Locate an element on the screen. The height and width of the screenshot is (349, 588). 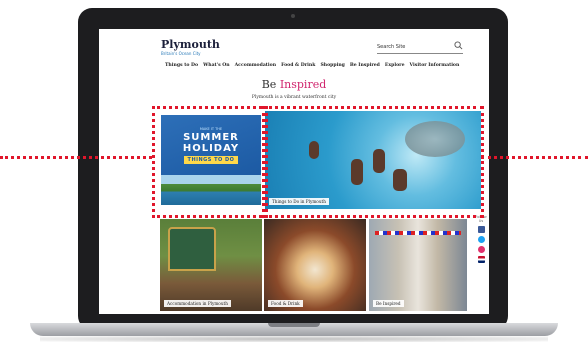
language-flag-icon is located at coordinates (481, 259).